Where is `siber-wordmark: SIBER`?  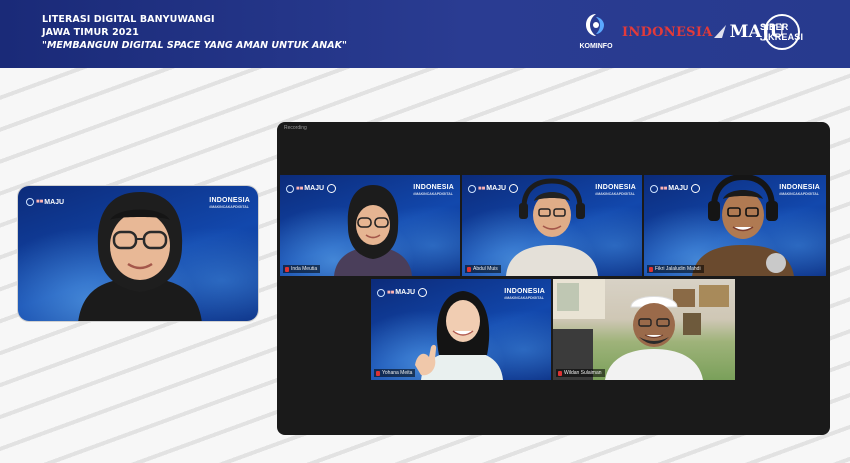
siber-wordmark: SIBER is located at coordinates (774, 27).